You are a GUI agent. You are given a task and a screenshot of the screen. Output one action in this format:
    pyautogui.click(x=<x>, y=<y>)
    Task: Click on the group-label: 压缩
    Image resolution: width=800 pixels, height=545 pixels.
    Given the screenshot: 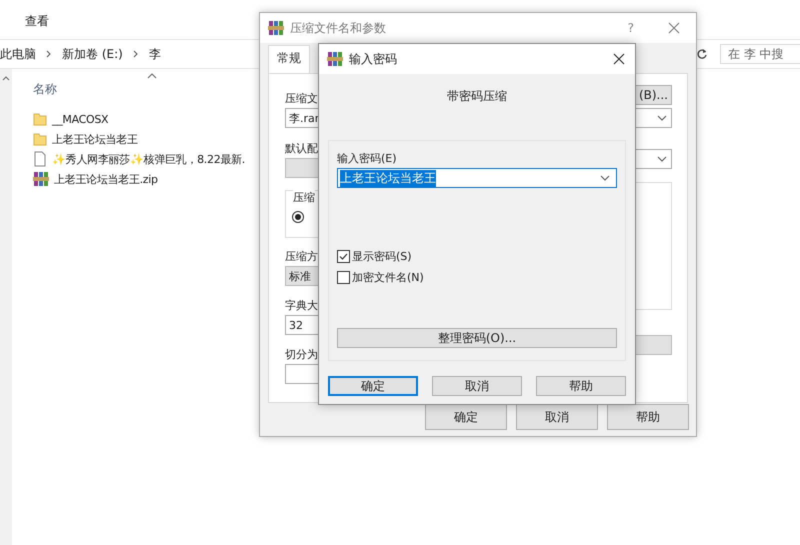 What is the action you would take?
    pyautogui.click(x=304, y=197)
    